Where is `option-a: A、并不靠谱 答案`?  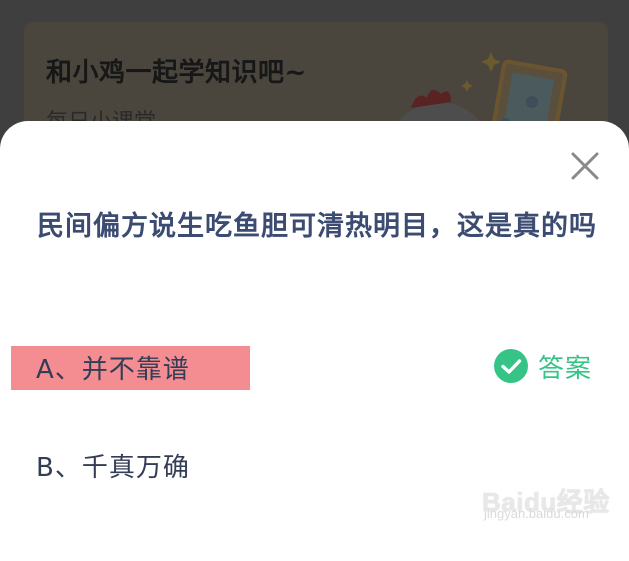
option-a: A、并不靠谱 答案 is located at coordinates (314, 366).